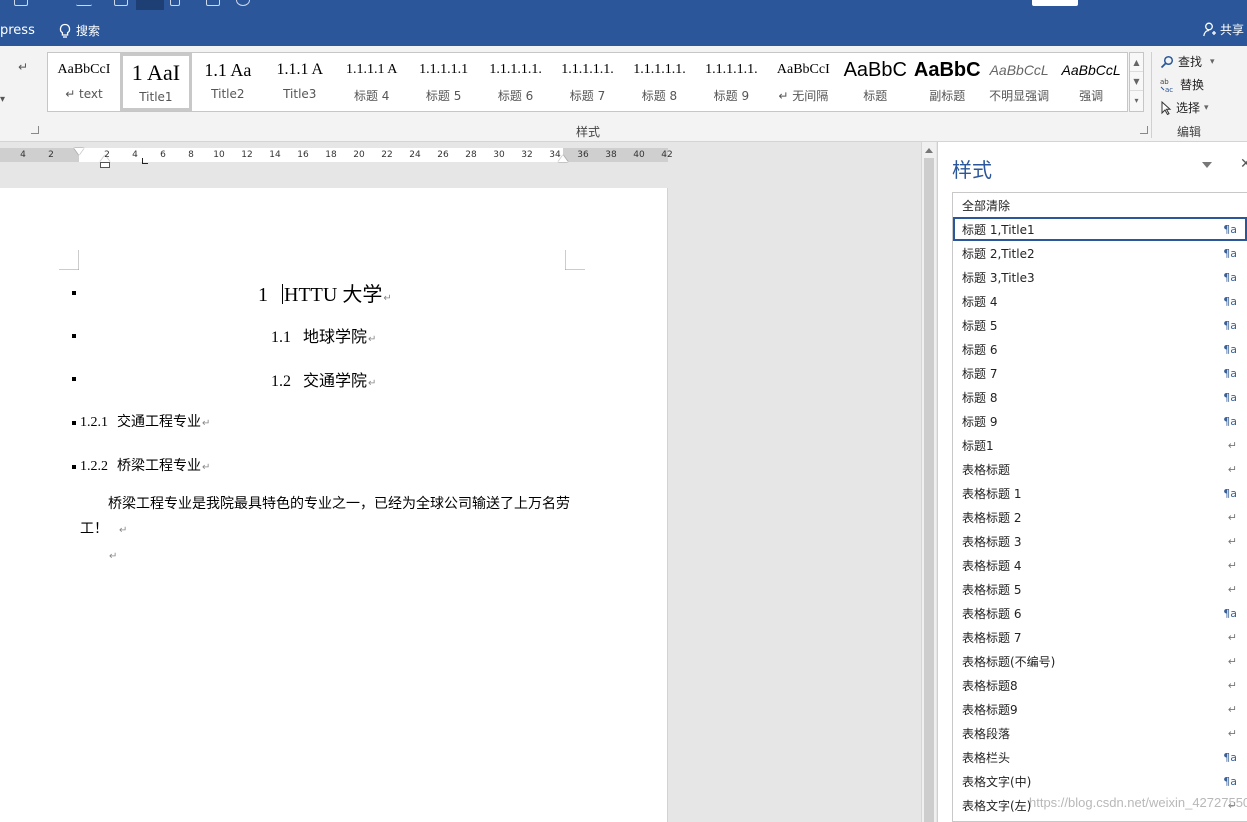 The width and height of the screenshot is (1247, 822). I want to click on find-button: 查找 ▾, so click(1187, 61).